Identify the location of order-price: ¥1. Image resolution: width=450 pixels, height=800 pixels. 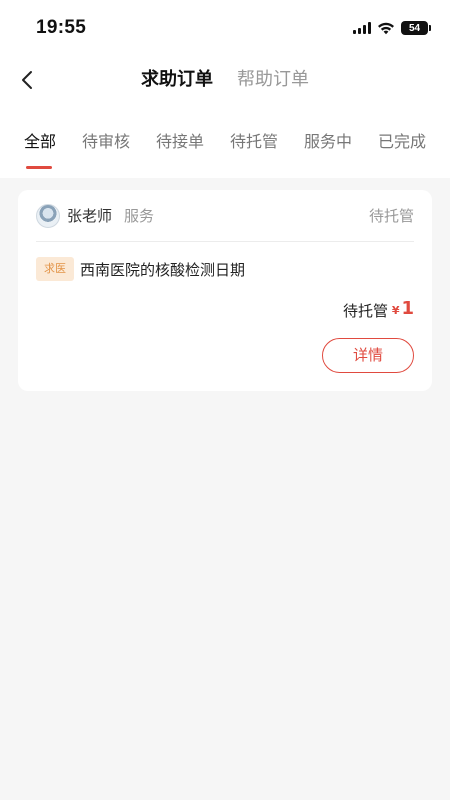
(403, 308).